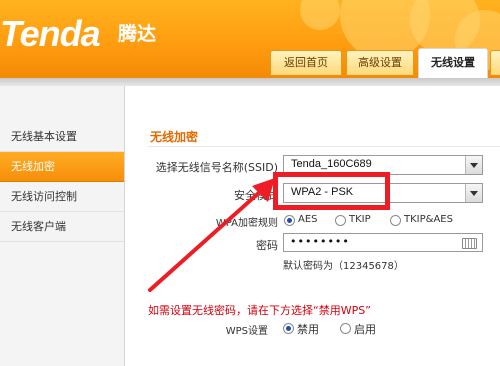 The image size is (500, 366). Describe the element at coordinates (365, 329) in the screenshot. I see `wps-enable-label: 启用` at that location.